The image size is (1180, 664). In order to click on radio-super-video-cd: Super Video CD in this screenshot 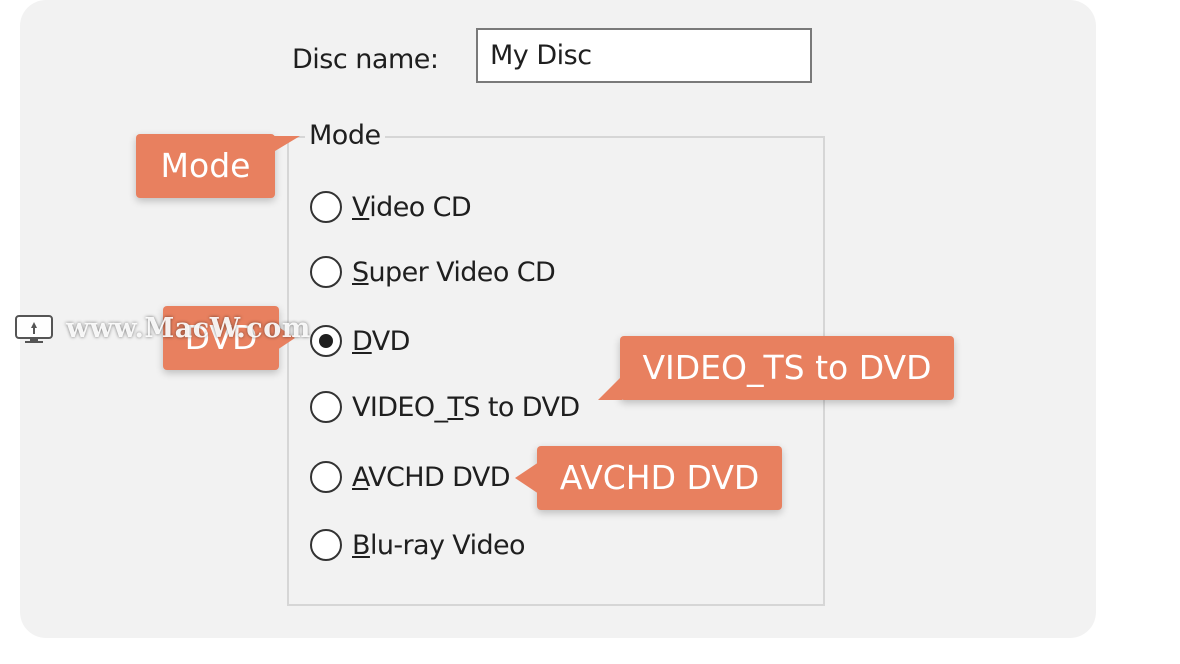, I will do `click(433, 272)`.